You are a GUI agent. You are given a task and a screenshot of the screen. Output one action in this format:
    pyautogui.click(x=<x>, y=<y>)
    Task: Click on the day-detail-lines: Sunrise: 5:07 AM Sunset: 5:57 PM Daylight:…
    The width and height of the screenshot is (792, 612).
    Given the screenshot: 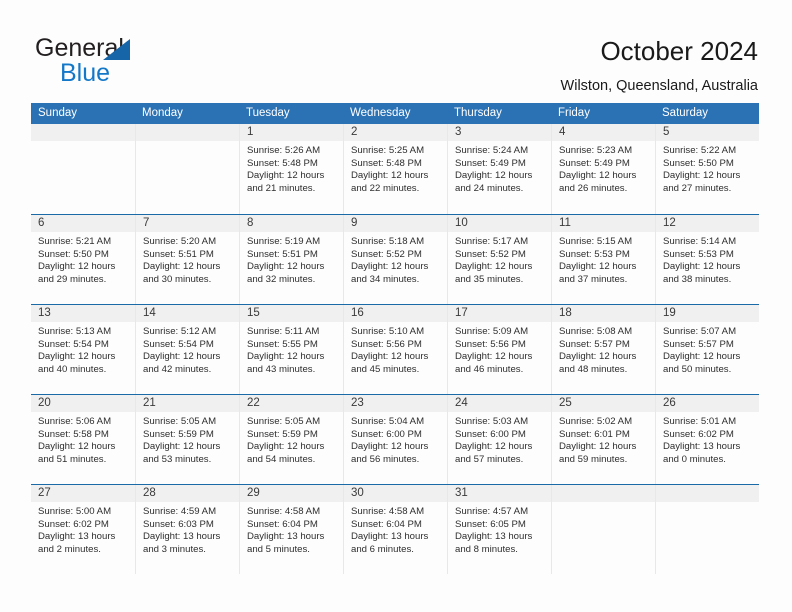 What is the action you would take?
    pyautogui.click(x=707, y=349)
    